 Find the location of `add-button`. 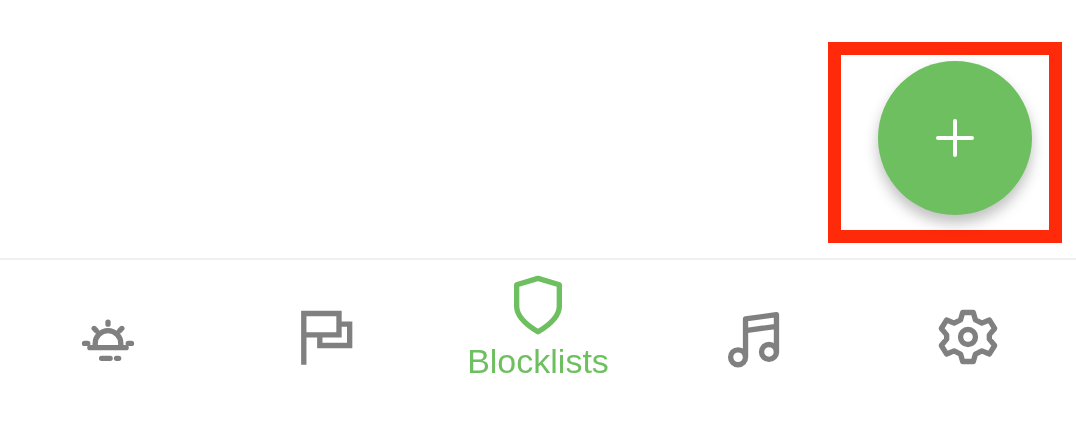

add-button is located at coordinates (955, 138).